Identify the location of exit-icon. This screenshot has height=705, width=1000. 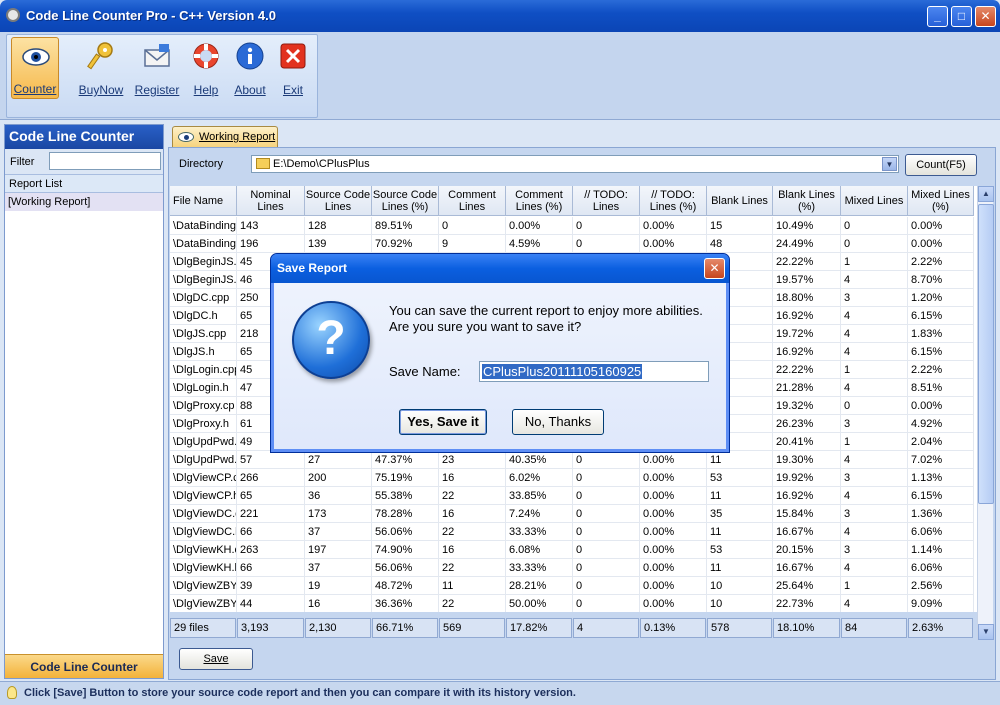
(293, 56).